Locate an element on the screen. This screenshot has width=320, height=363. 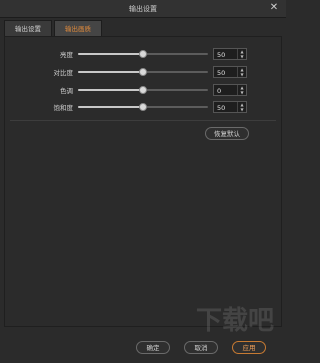
slider-row-brightness: 亮度 50 ▲ ▼ is located at coordinates (143, 54).